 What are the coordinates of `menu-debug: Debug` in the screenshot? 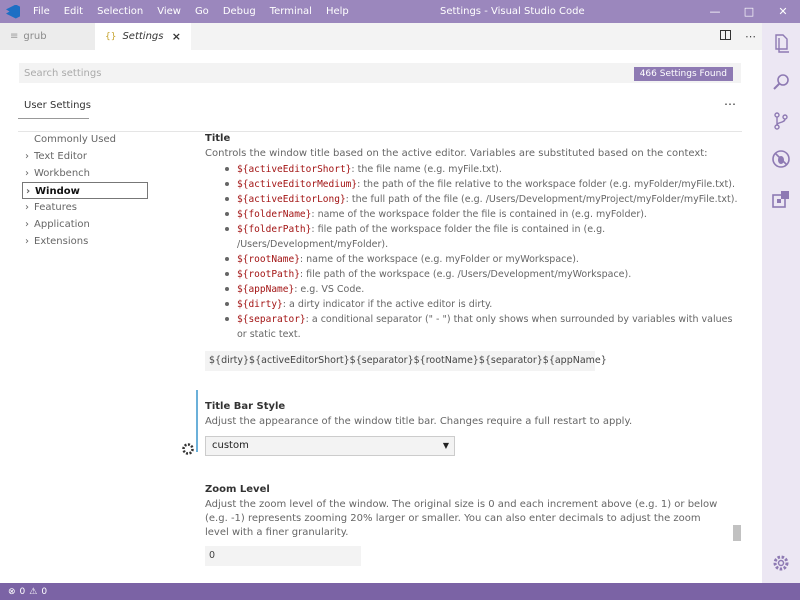 It's located at (239, 11).